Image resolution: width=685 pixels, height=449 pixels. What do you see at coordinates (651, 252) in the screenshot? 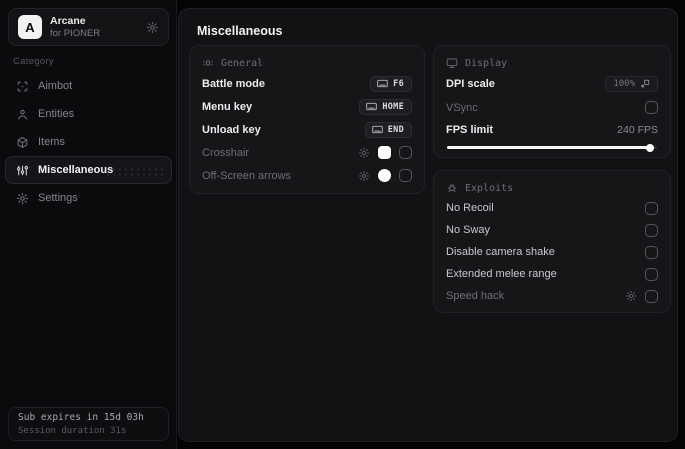
I see `disable-camera-shake-checkbox` at bounding box center [651, 252].